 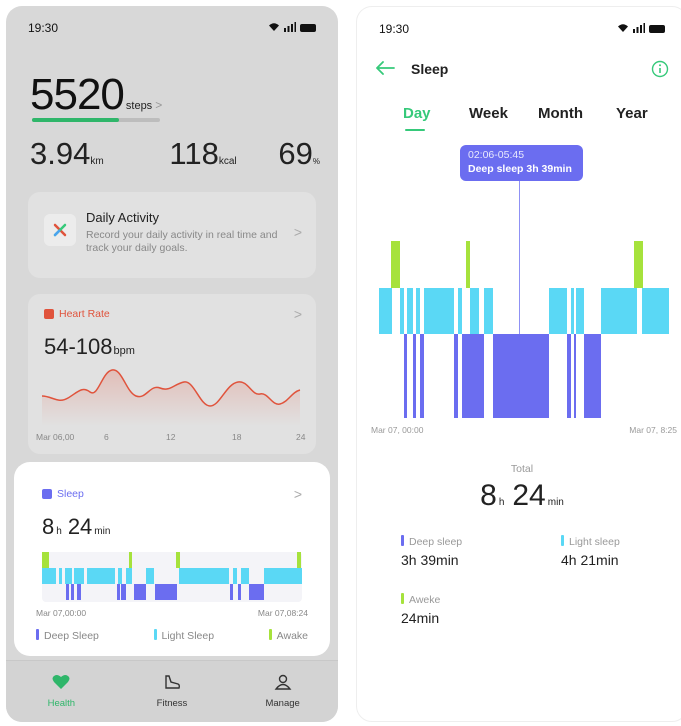 What do you see at coordinates (183, 635) in the screenshot?
I see `legend-light: Light Sleep` at bounding box center [183, 635].